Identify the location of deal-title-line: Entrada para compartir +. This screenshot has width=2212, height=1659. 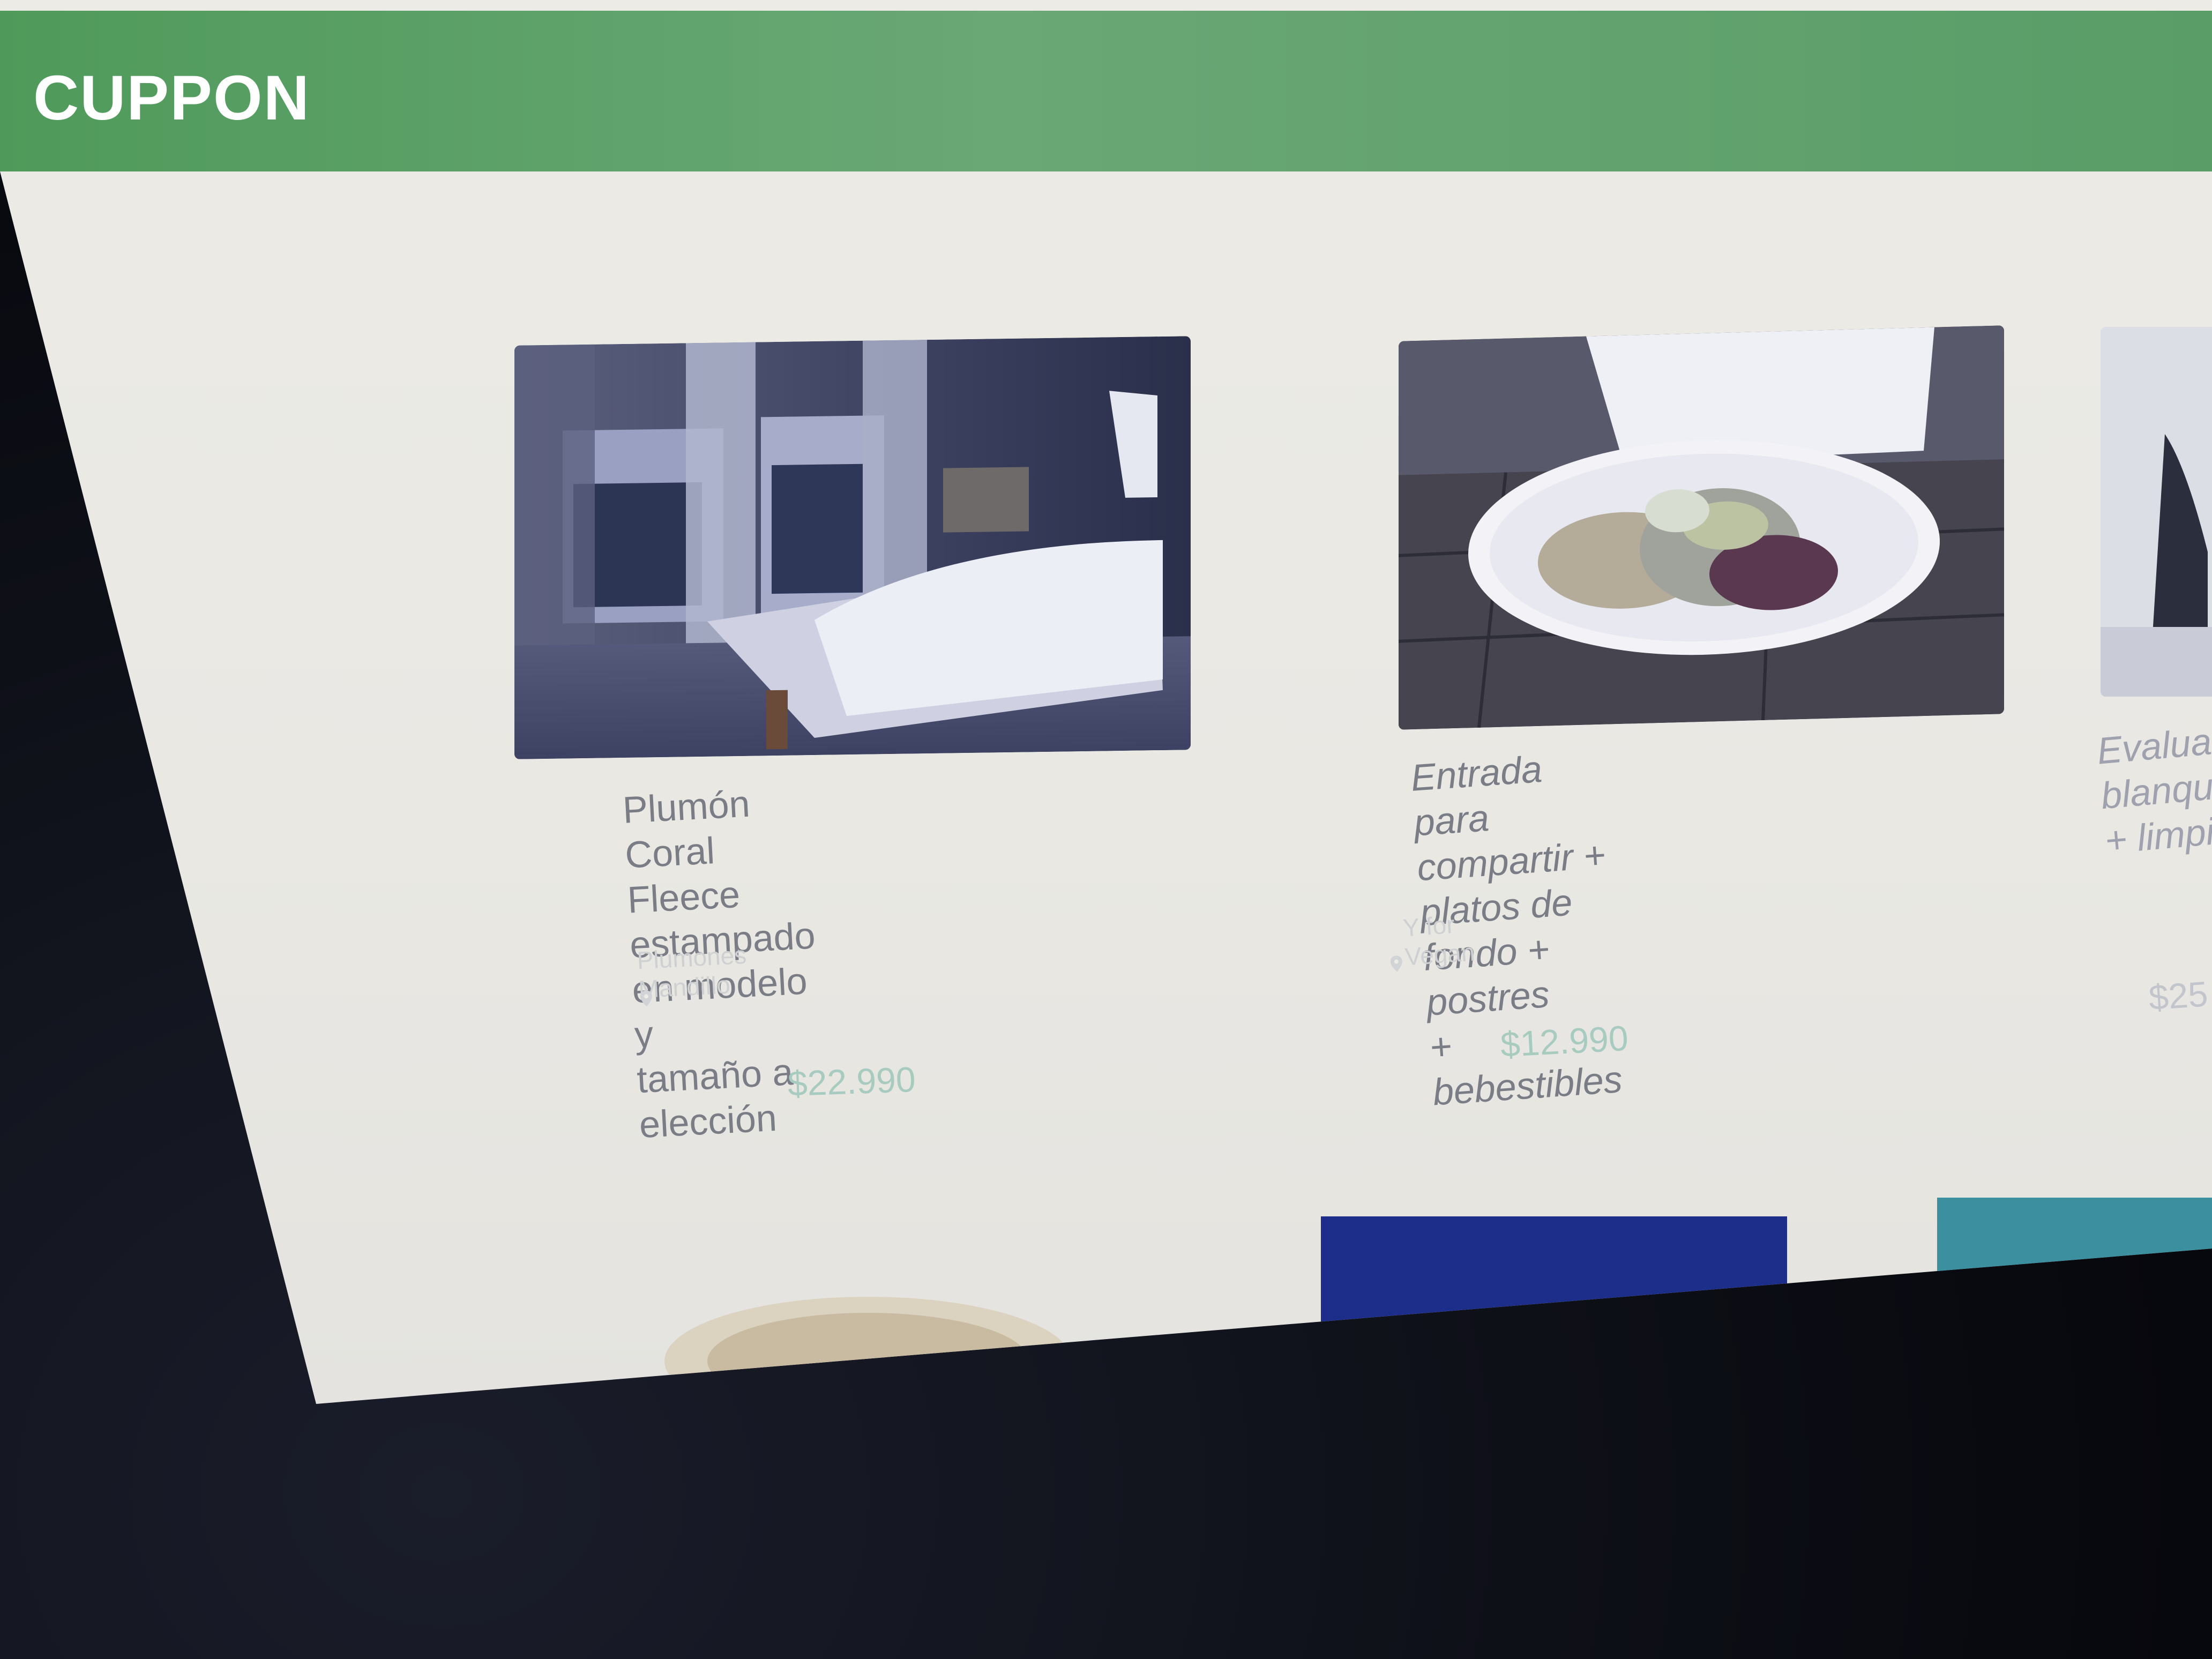
(1508, 818).